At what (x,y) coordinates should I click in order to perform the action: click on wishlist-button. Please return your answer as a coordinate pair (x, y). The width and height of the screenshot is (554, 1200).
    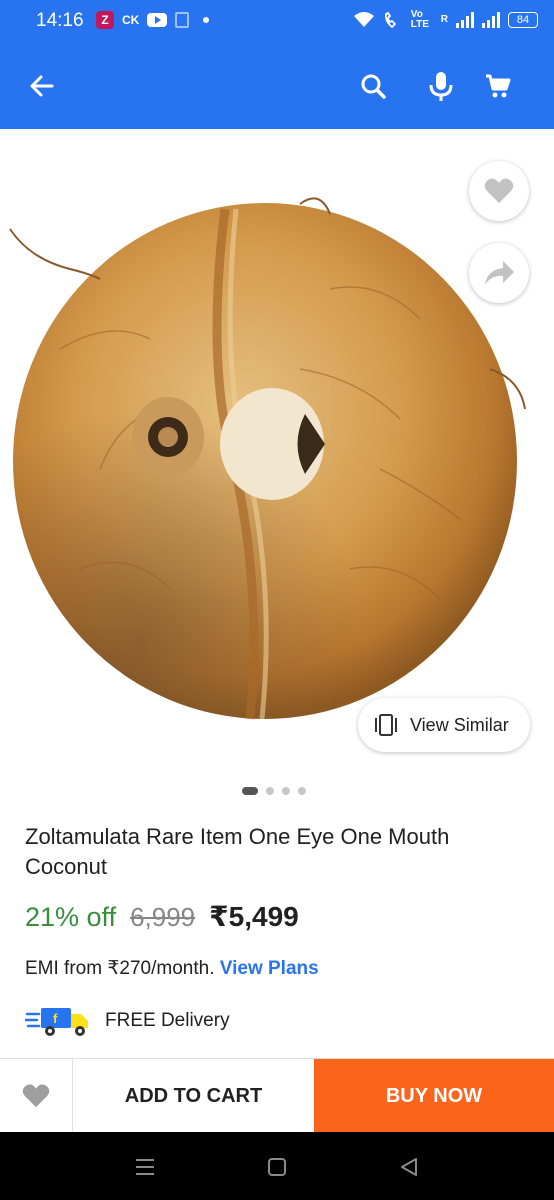
    Looking at the image, I should click on (499, 191).